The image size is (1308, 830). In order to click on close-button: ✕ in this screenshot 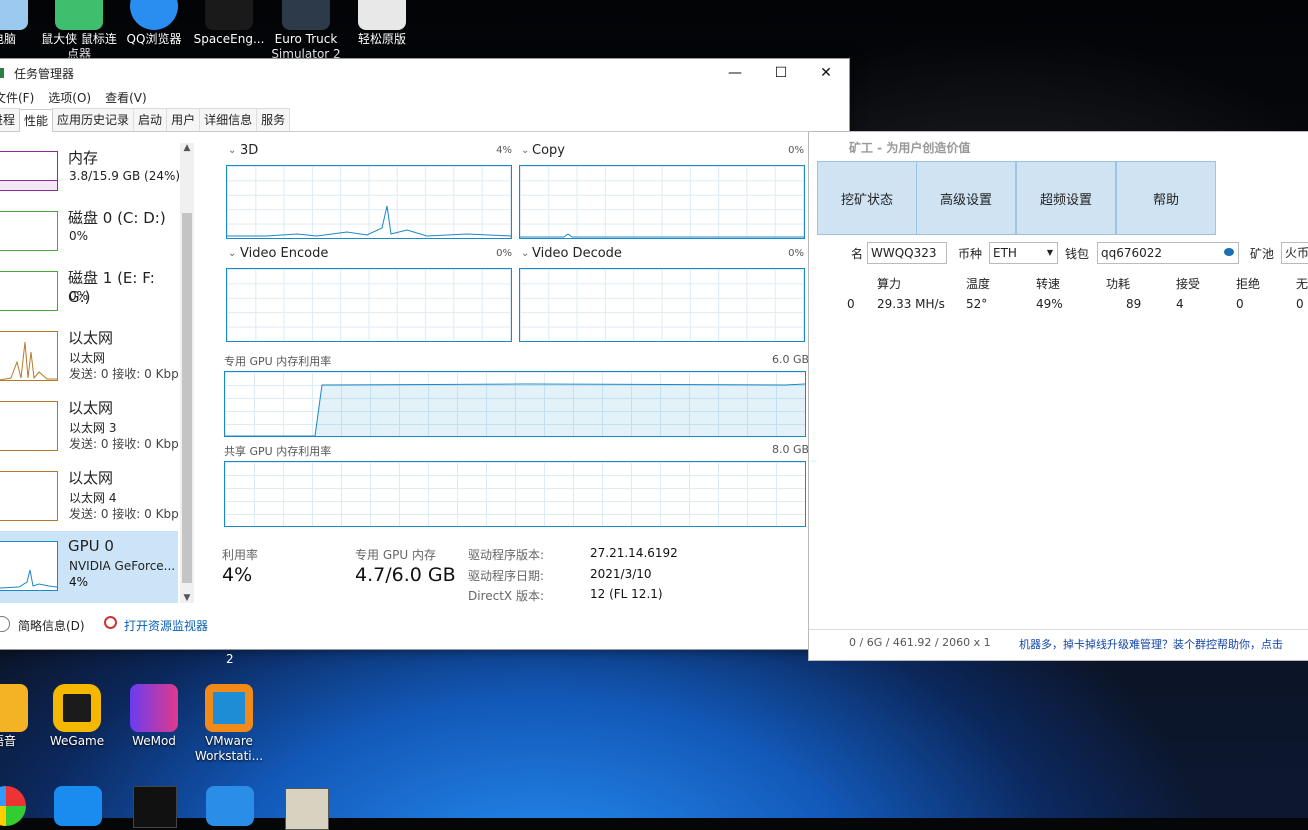, I will do `click(826, 73)`.